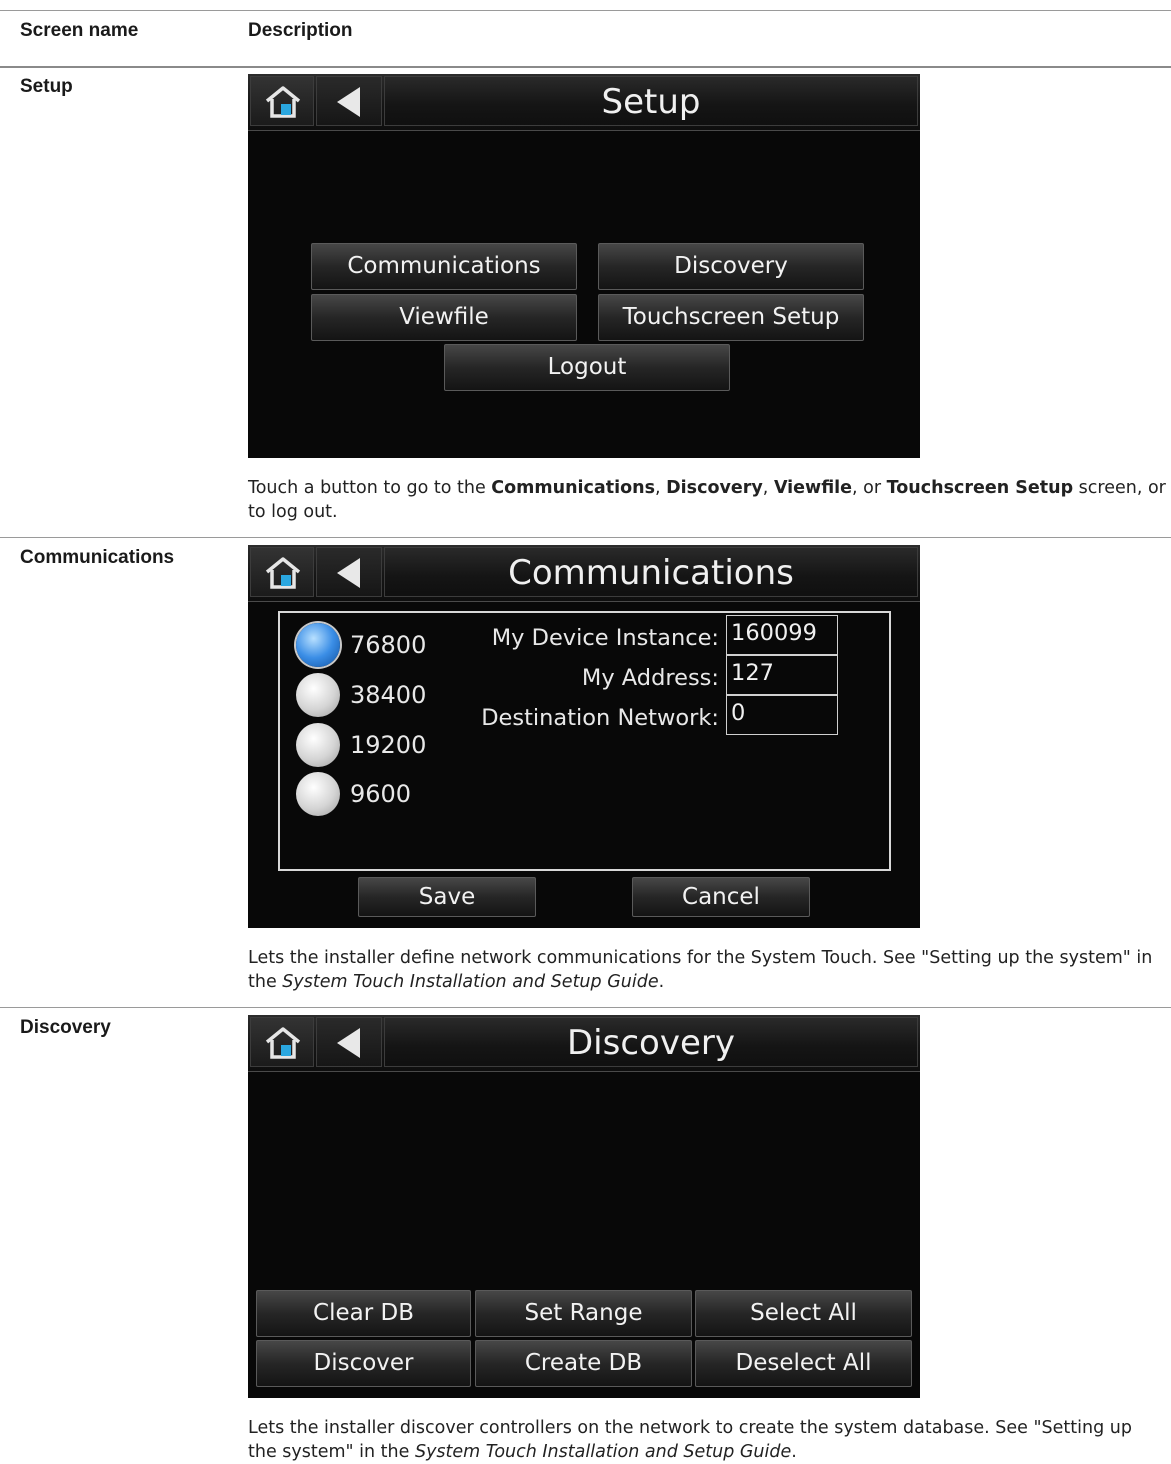 Image resolution: width=1171 pixels, height=1464 pixels. What do you see at coordinates (721, 897) in the screenshot?
I see `cancel-button: Cancel` at bounding box center [721, 897].